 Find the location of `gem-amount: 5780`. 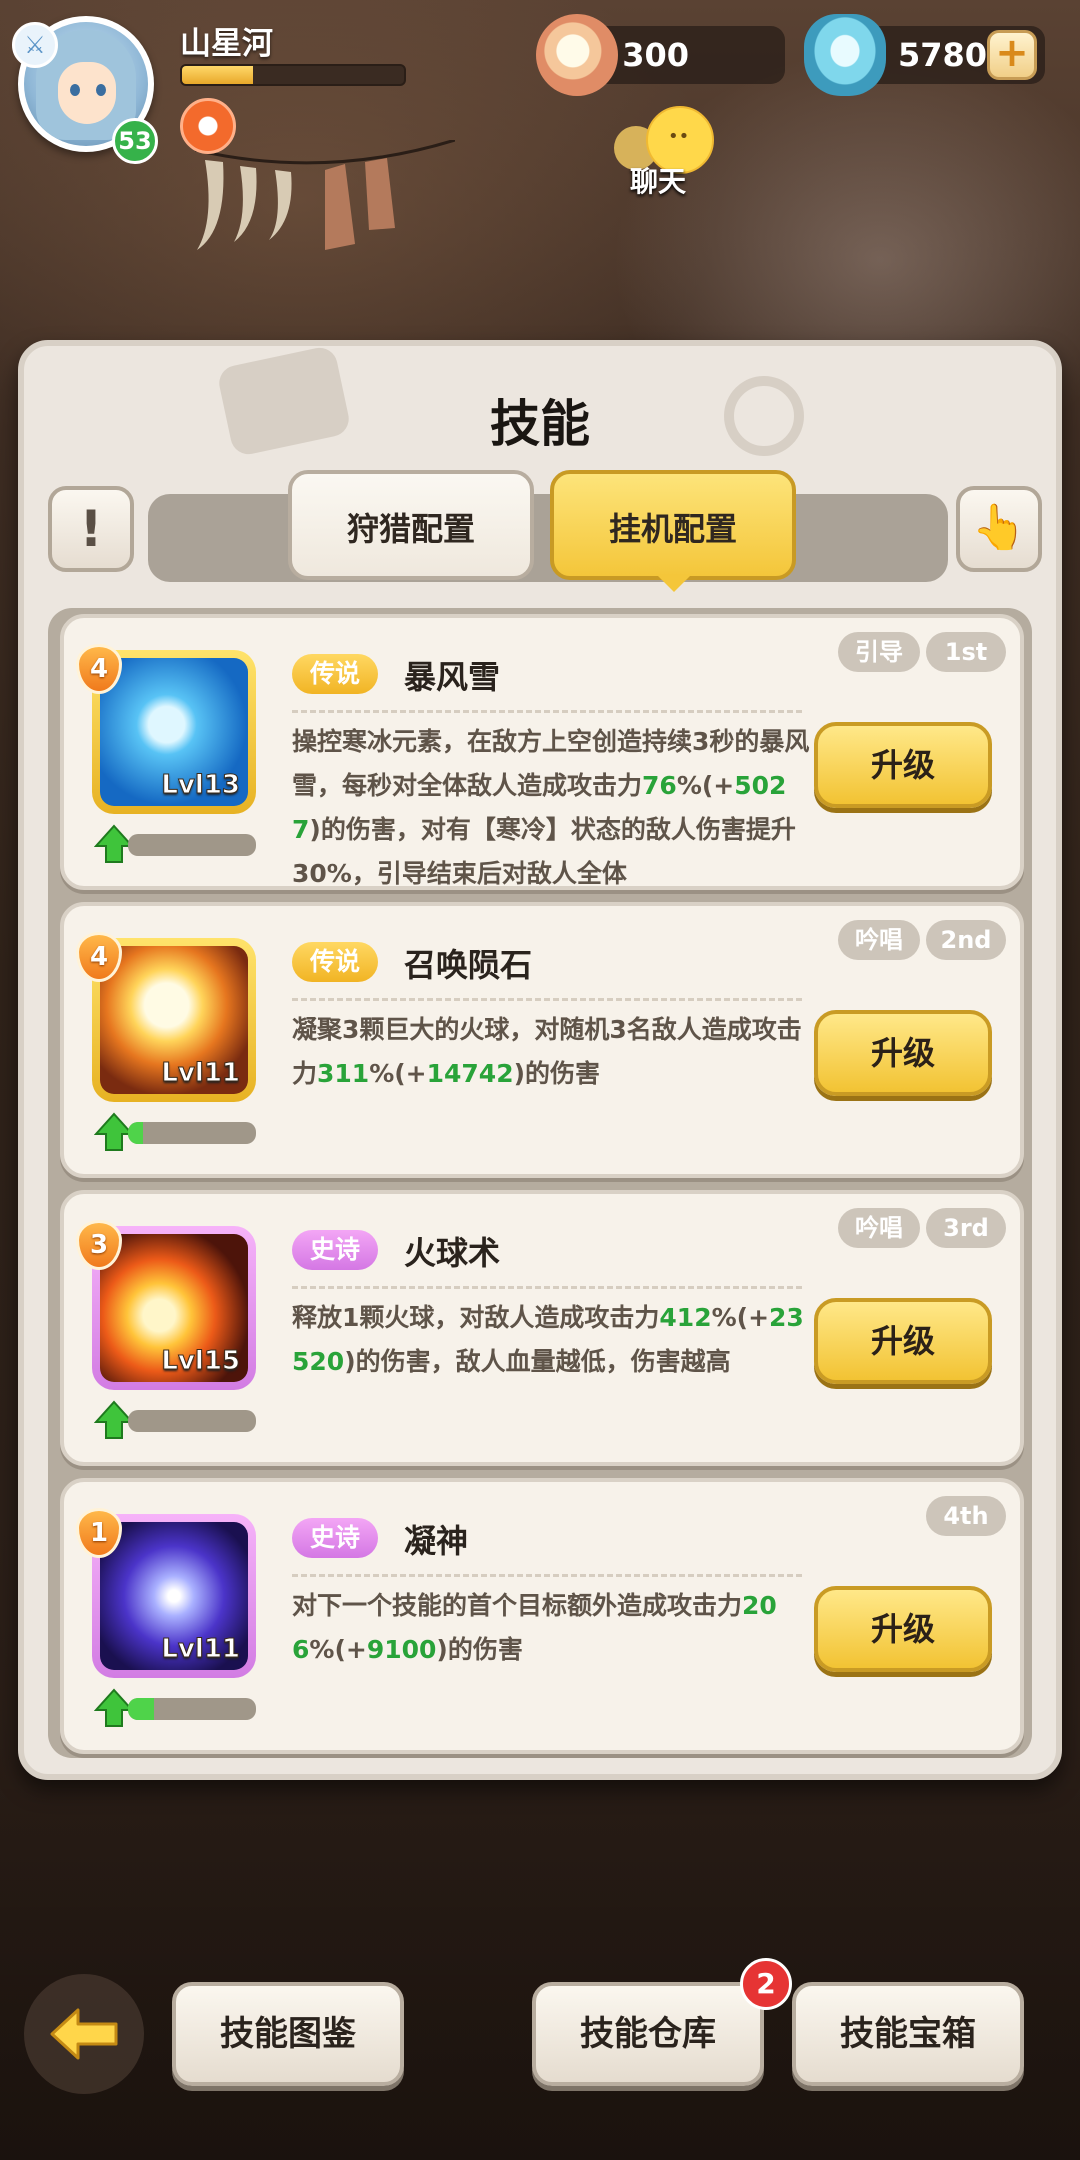

gem-amount: 5780 is located at coordinates (942, 55).